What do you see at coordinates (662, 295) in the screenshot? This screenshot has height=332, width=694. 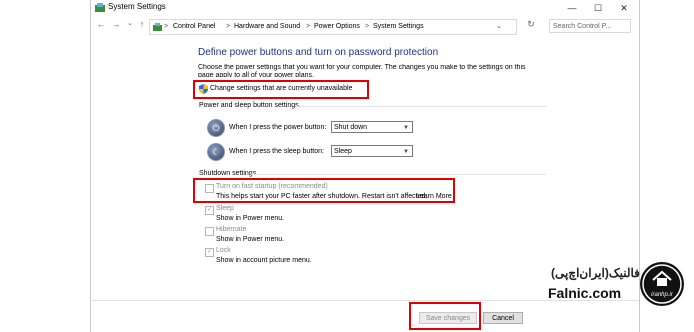 I see `brand-logo-text: iranhp.ir` at bounding box center [662, 295].